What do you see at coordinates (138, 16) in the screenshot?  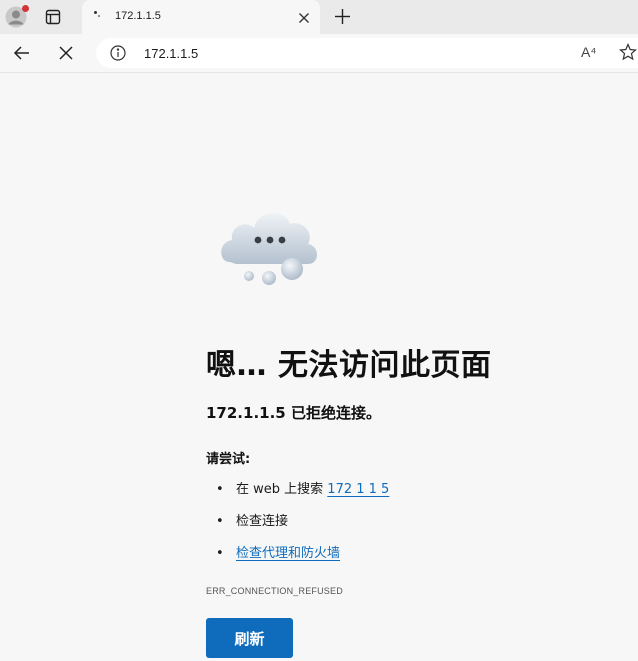 I see `tab-title: 172.1.1.5` at bounding box center [138, 16].